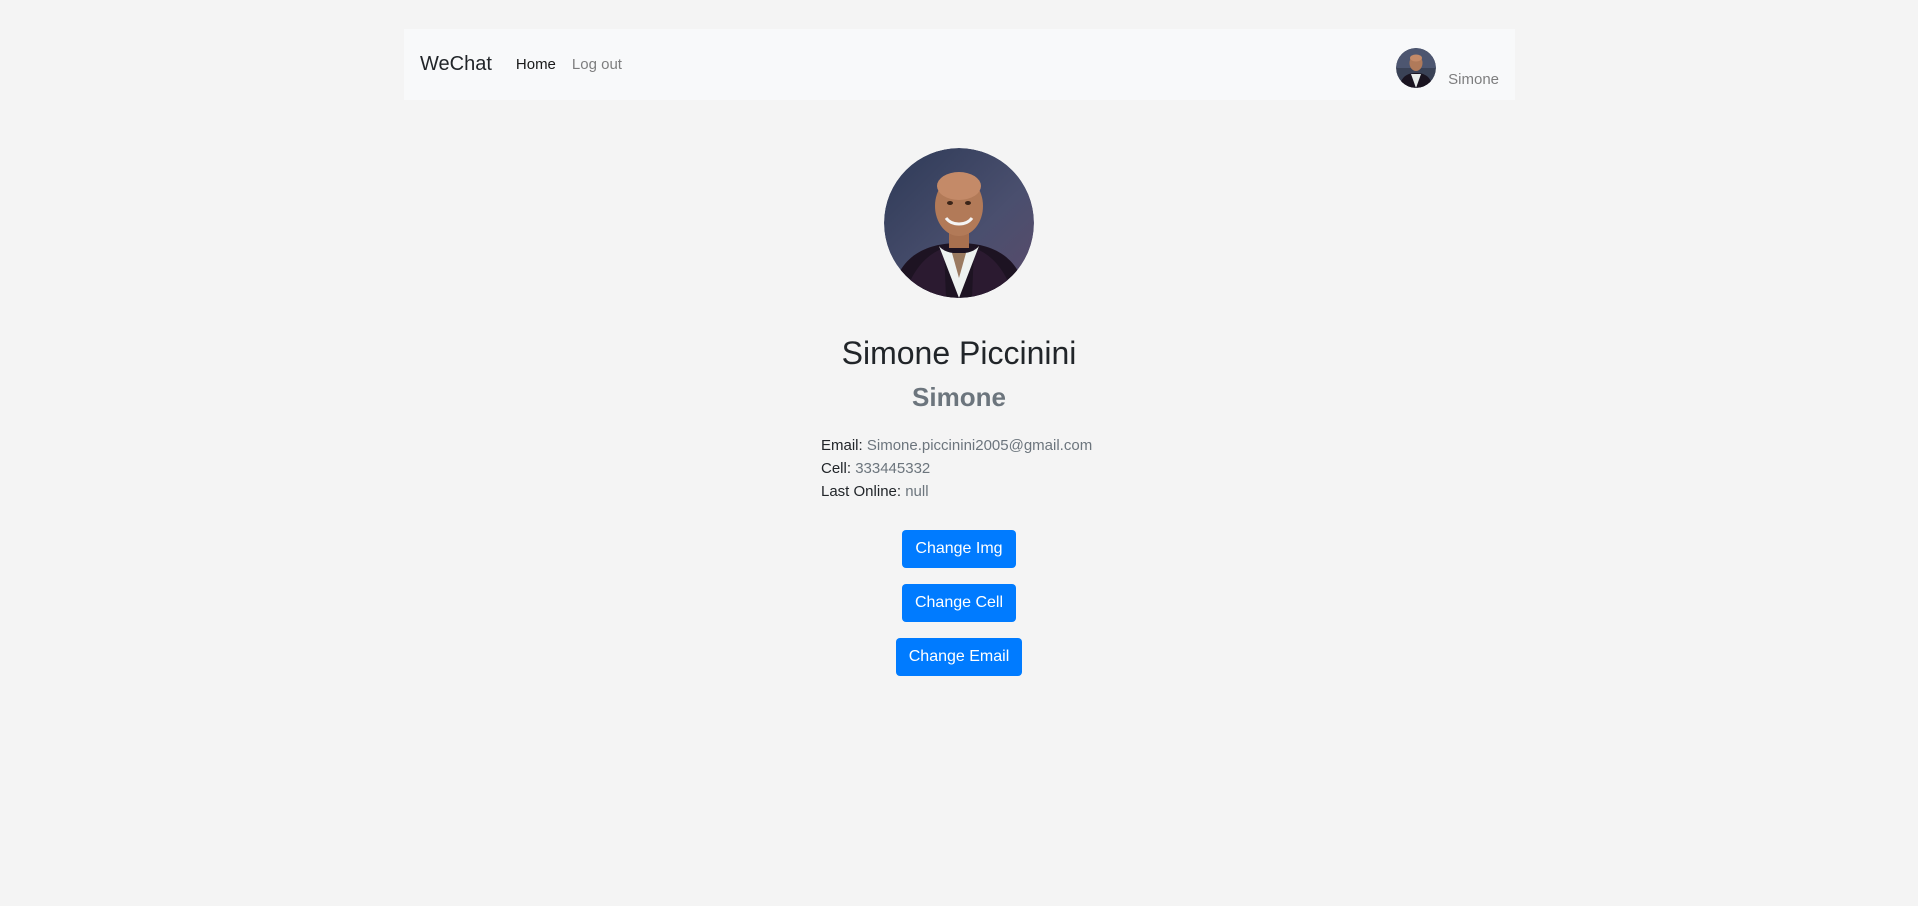 This screenshot has height=906, width=1918. I want to click on cell-label: Cell:, so click(836, 468).